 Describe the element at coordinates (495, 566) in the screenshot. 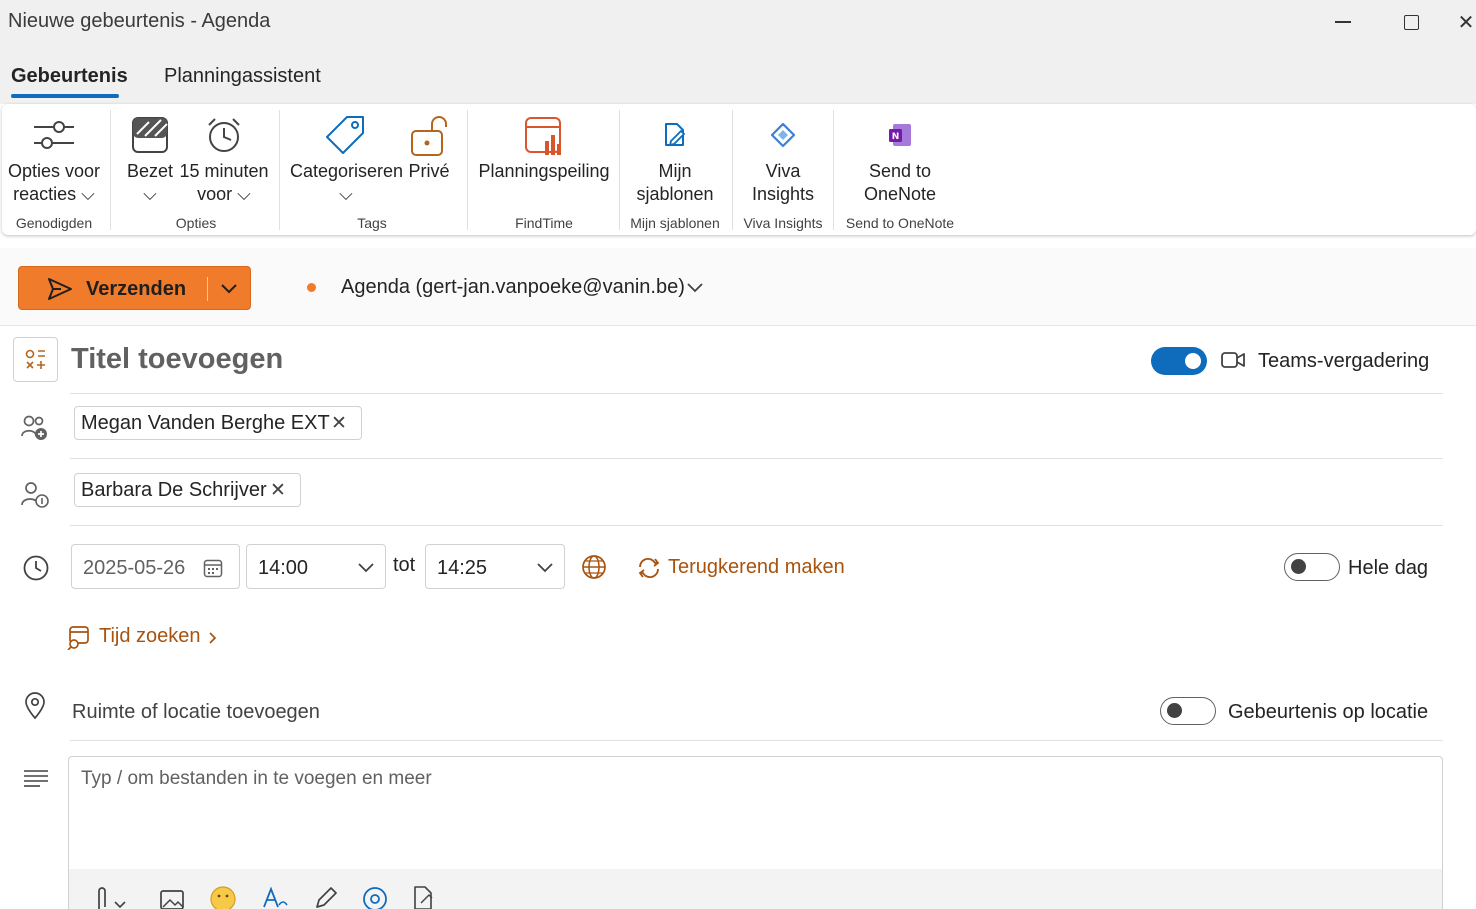

I see `end-time-select: 14:25` at that location.